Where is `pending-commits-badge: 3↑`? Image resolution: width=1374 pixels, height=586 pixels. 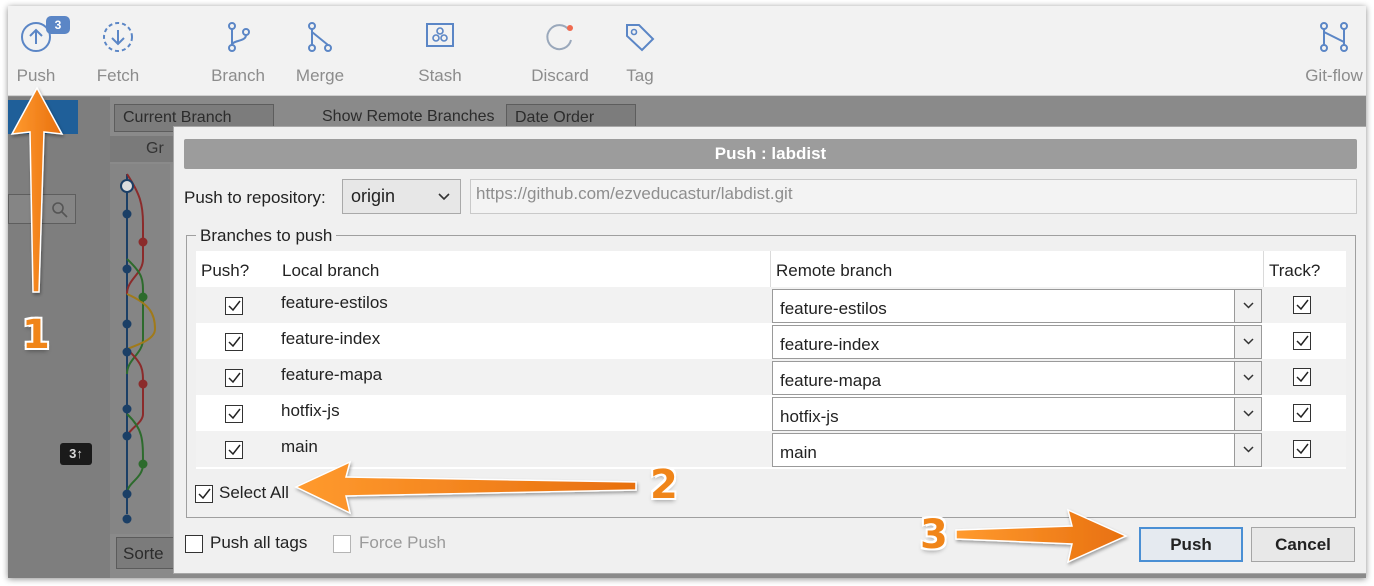 pending-commits-badge: 3↑ is located at coordinates (76, 454).